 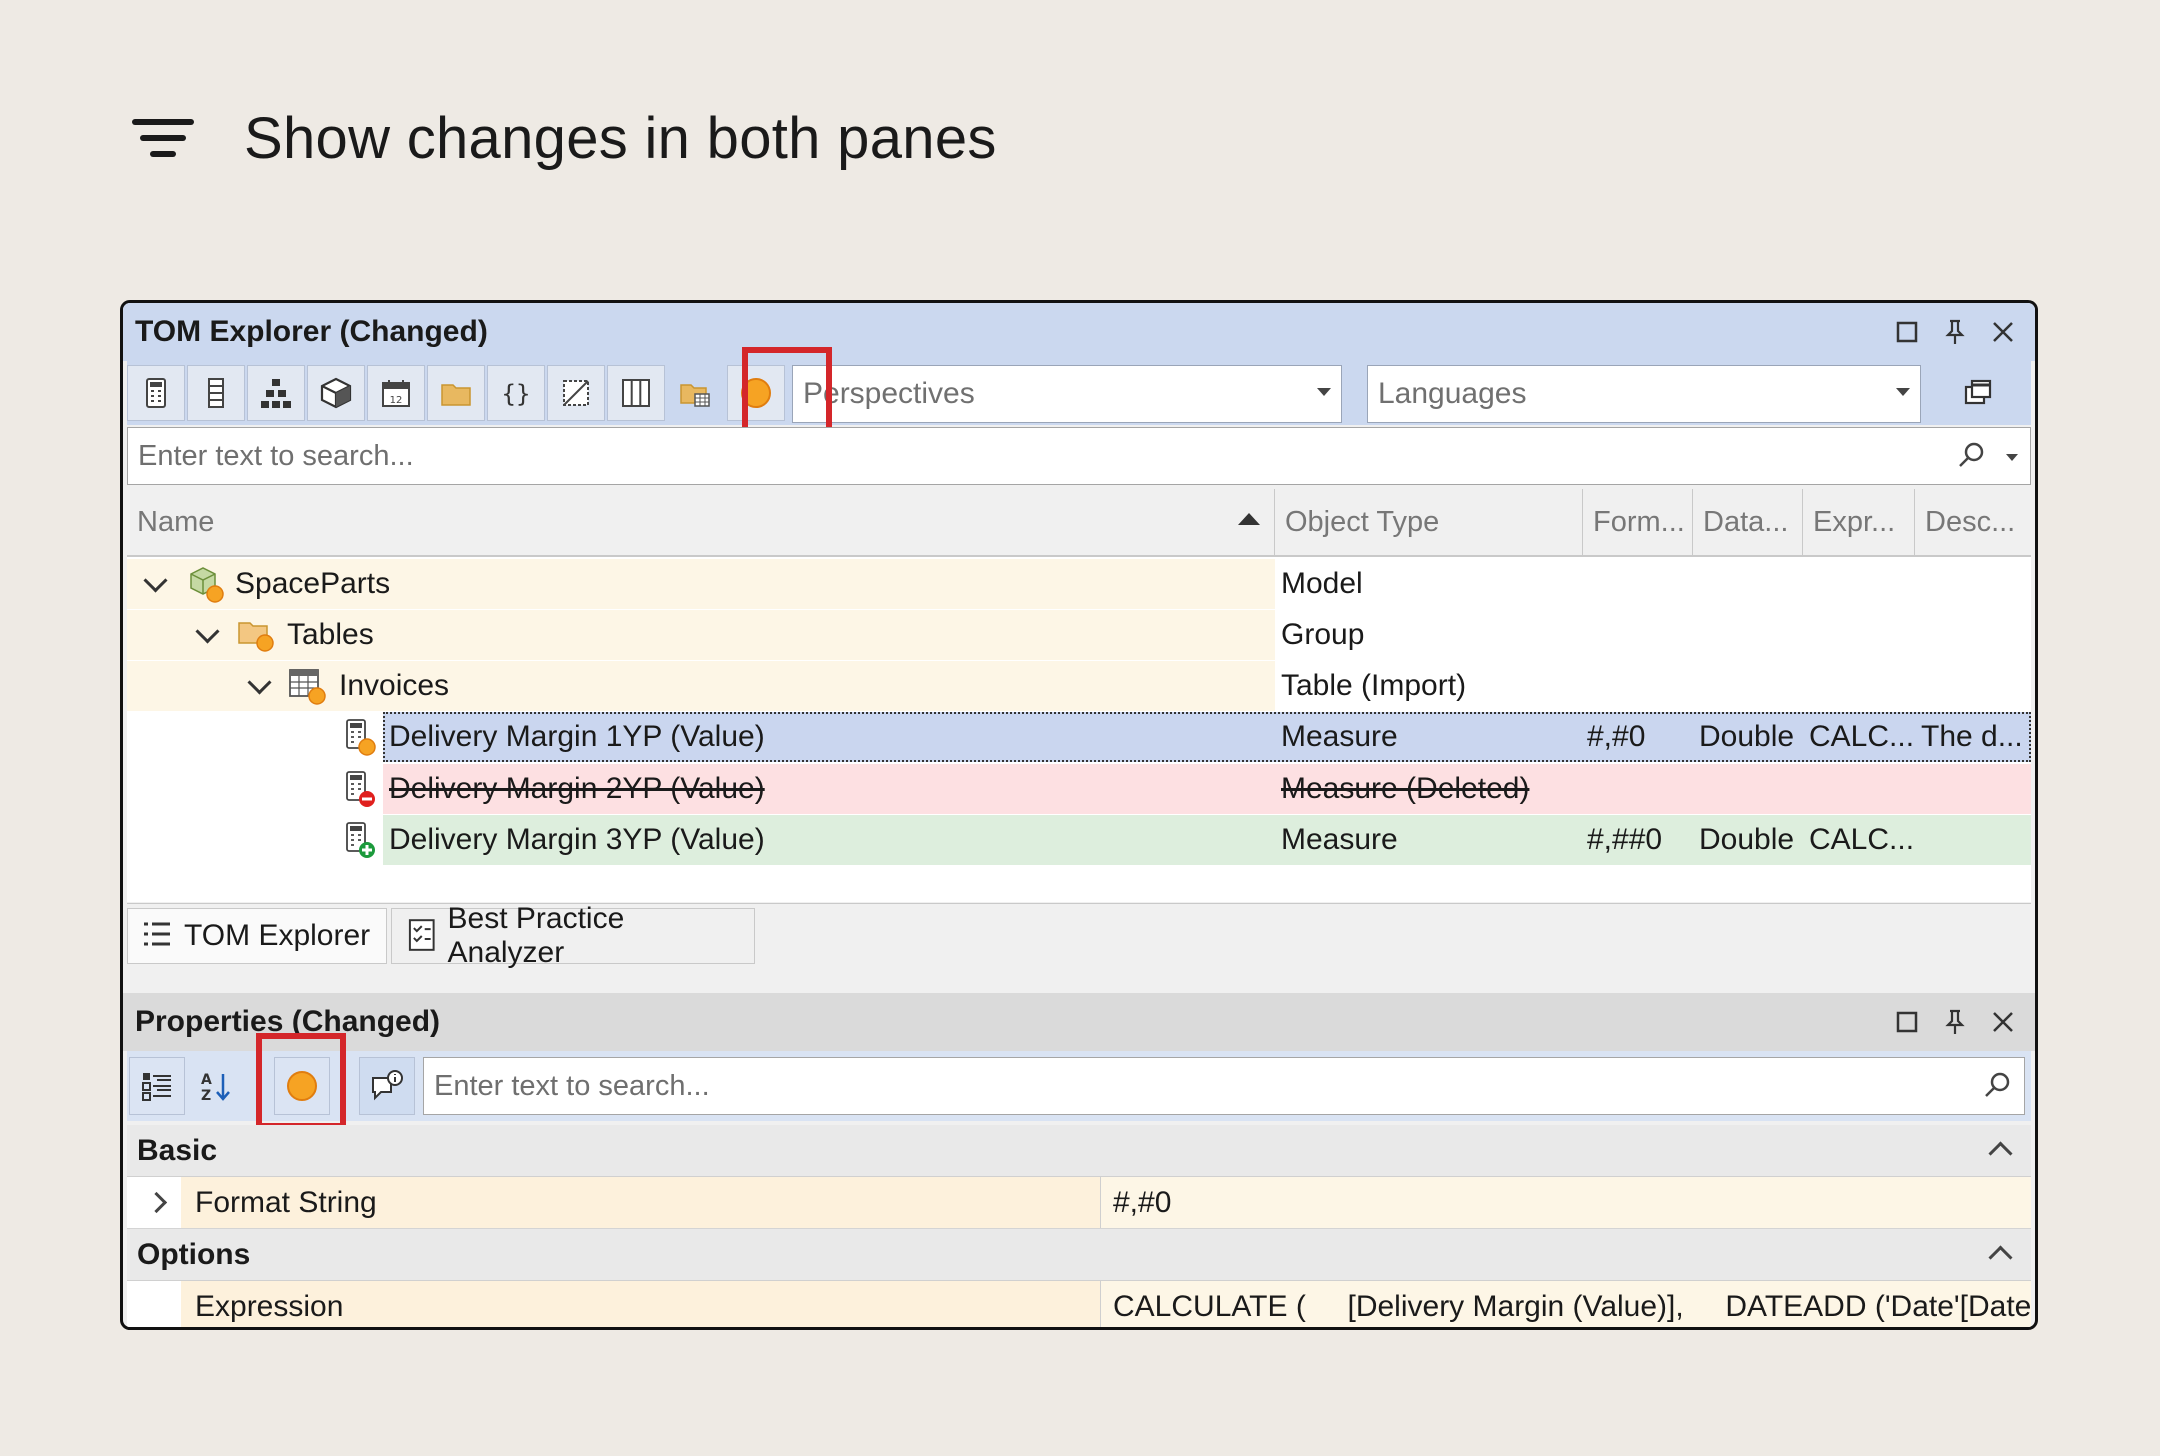 I want to click on metadata-folder-button, so click(x=696, y=393).